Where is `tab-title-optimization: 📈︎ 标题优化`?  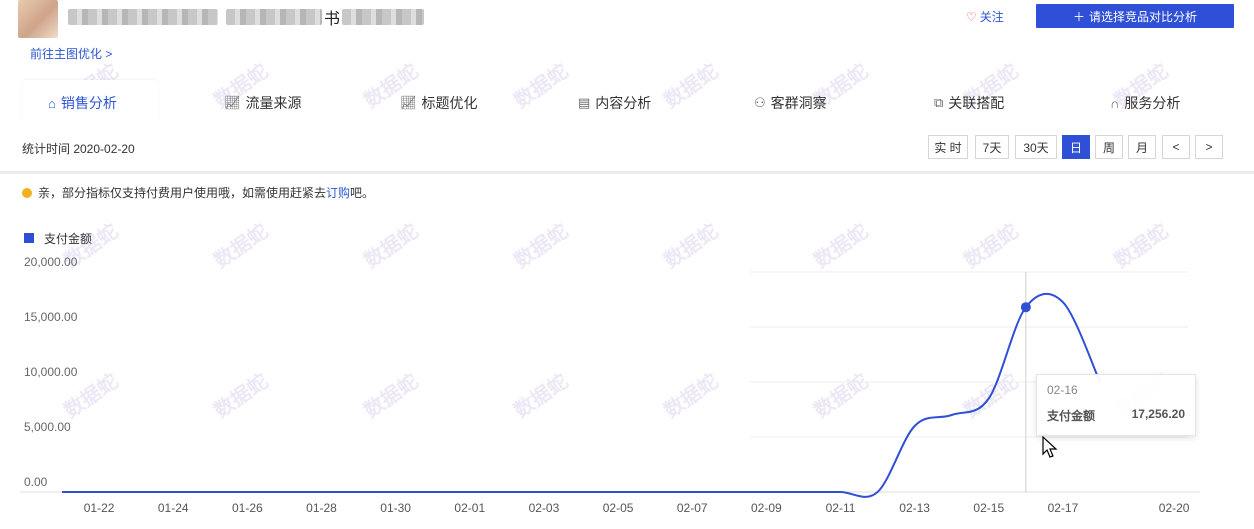
tab-title-optimization: 📈︎ 标题优化 is located at coordinates (439, 103).